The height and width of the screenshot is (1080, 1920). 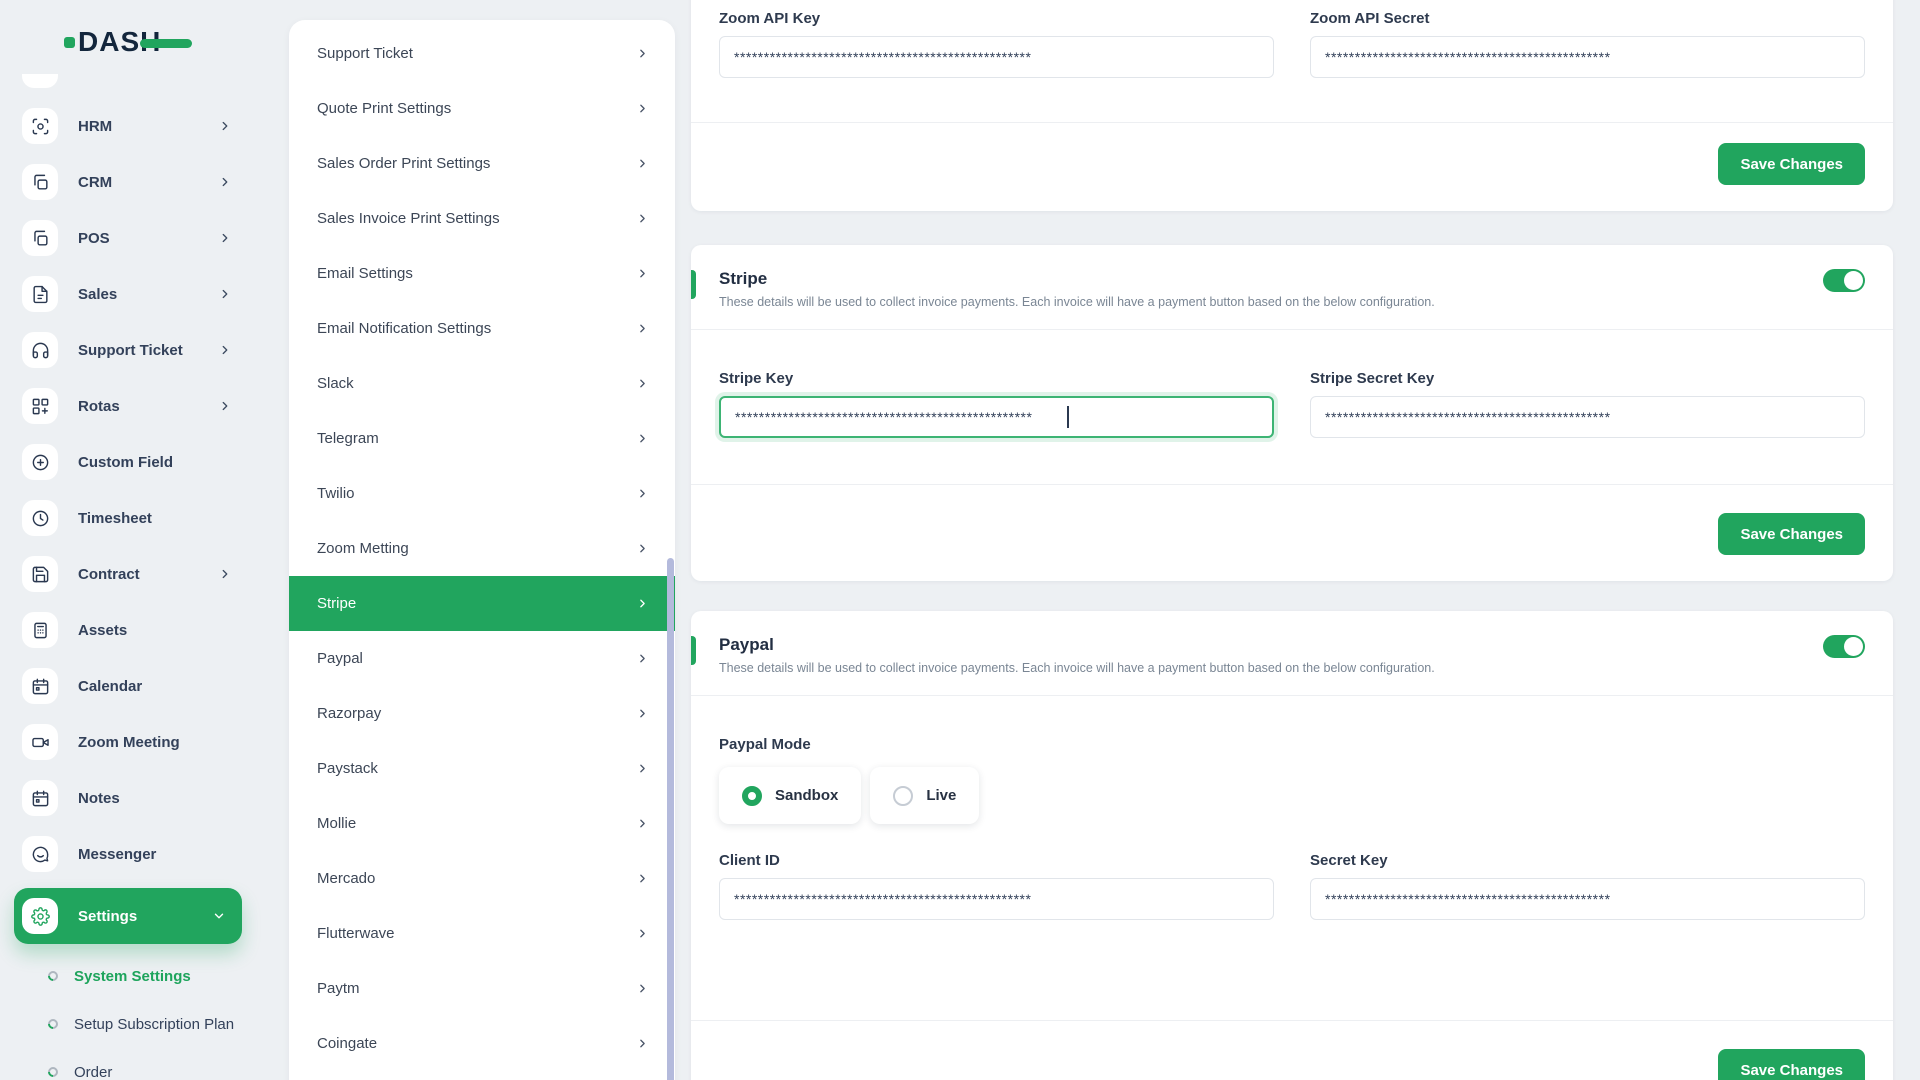 I want to click on sidebar-item-label: Contract, so click(x=109, y=574).